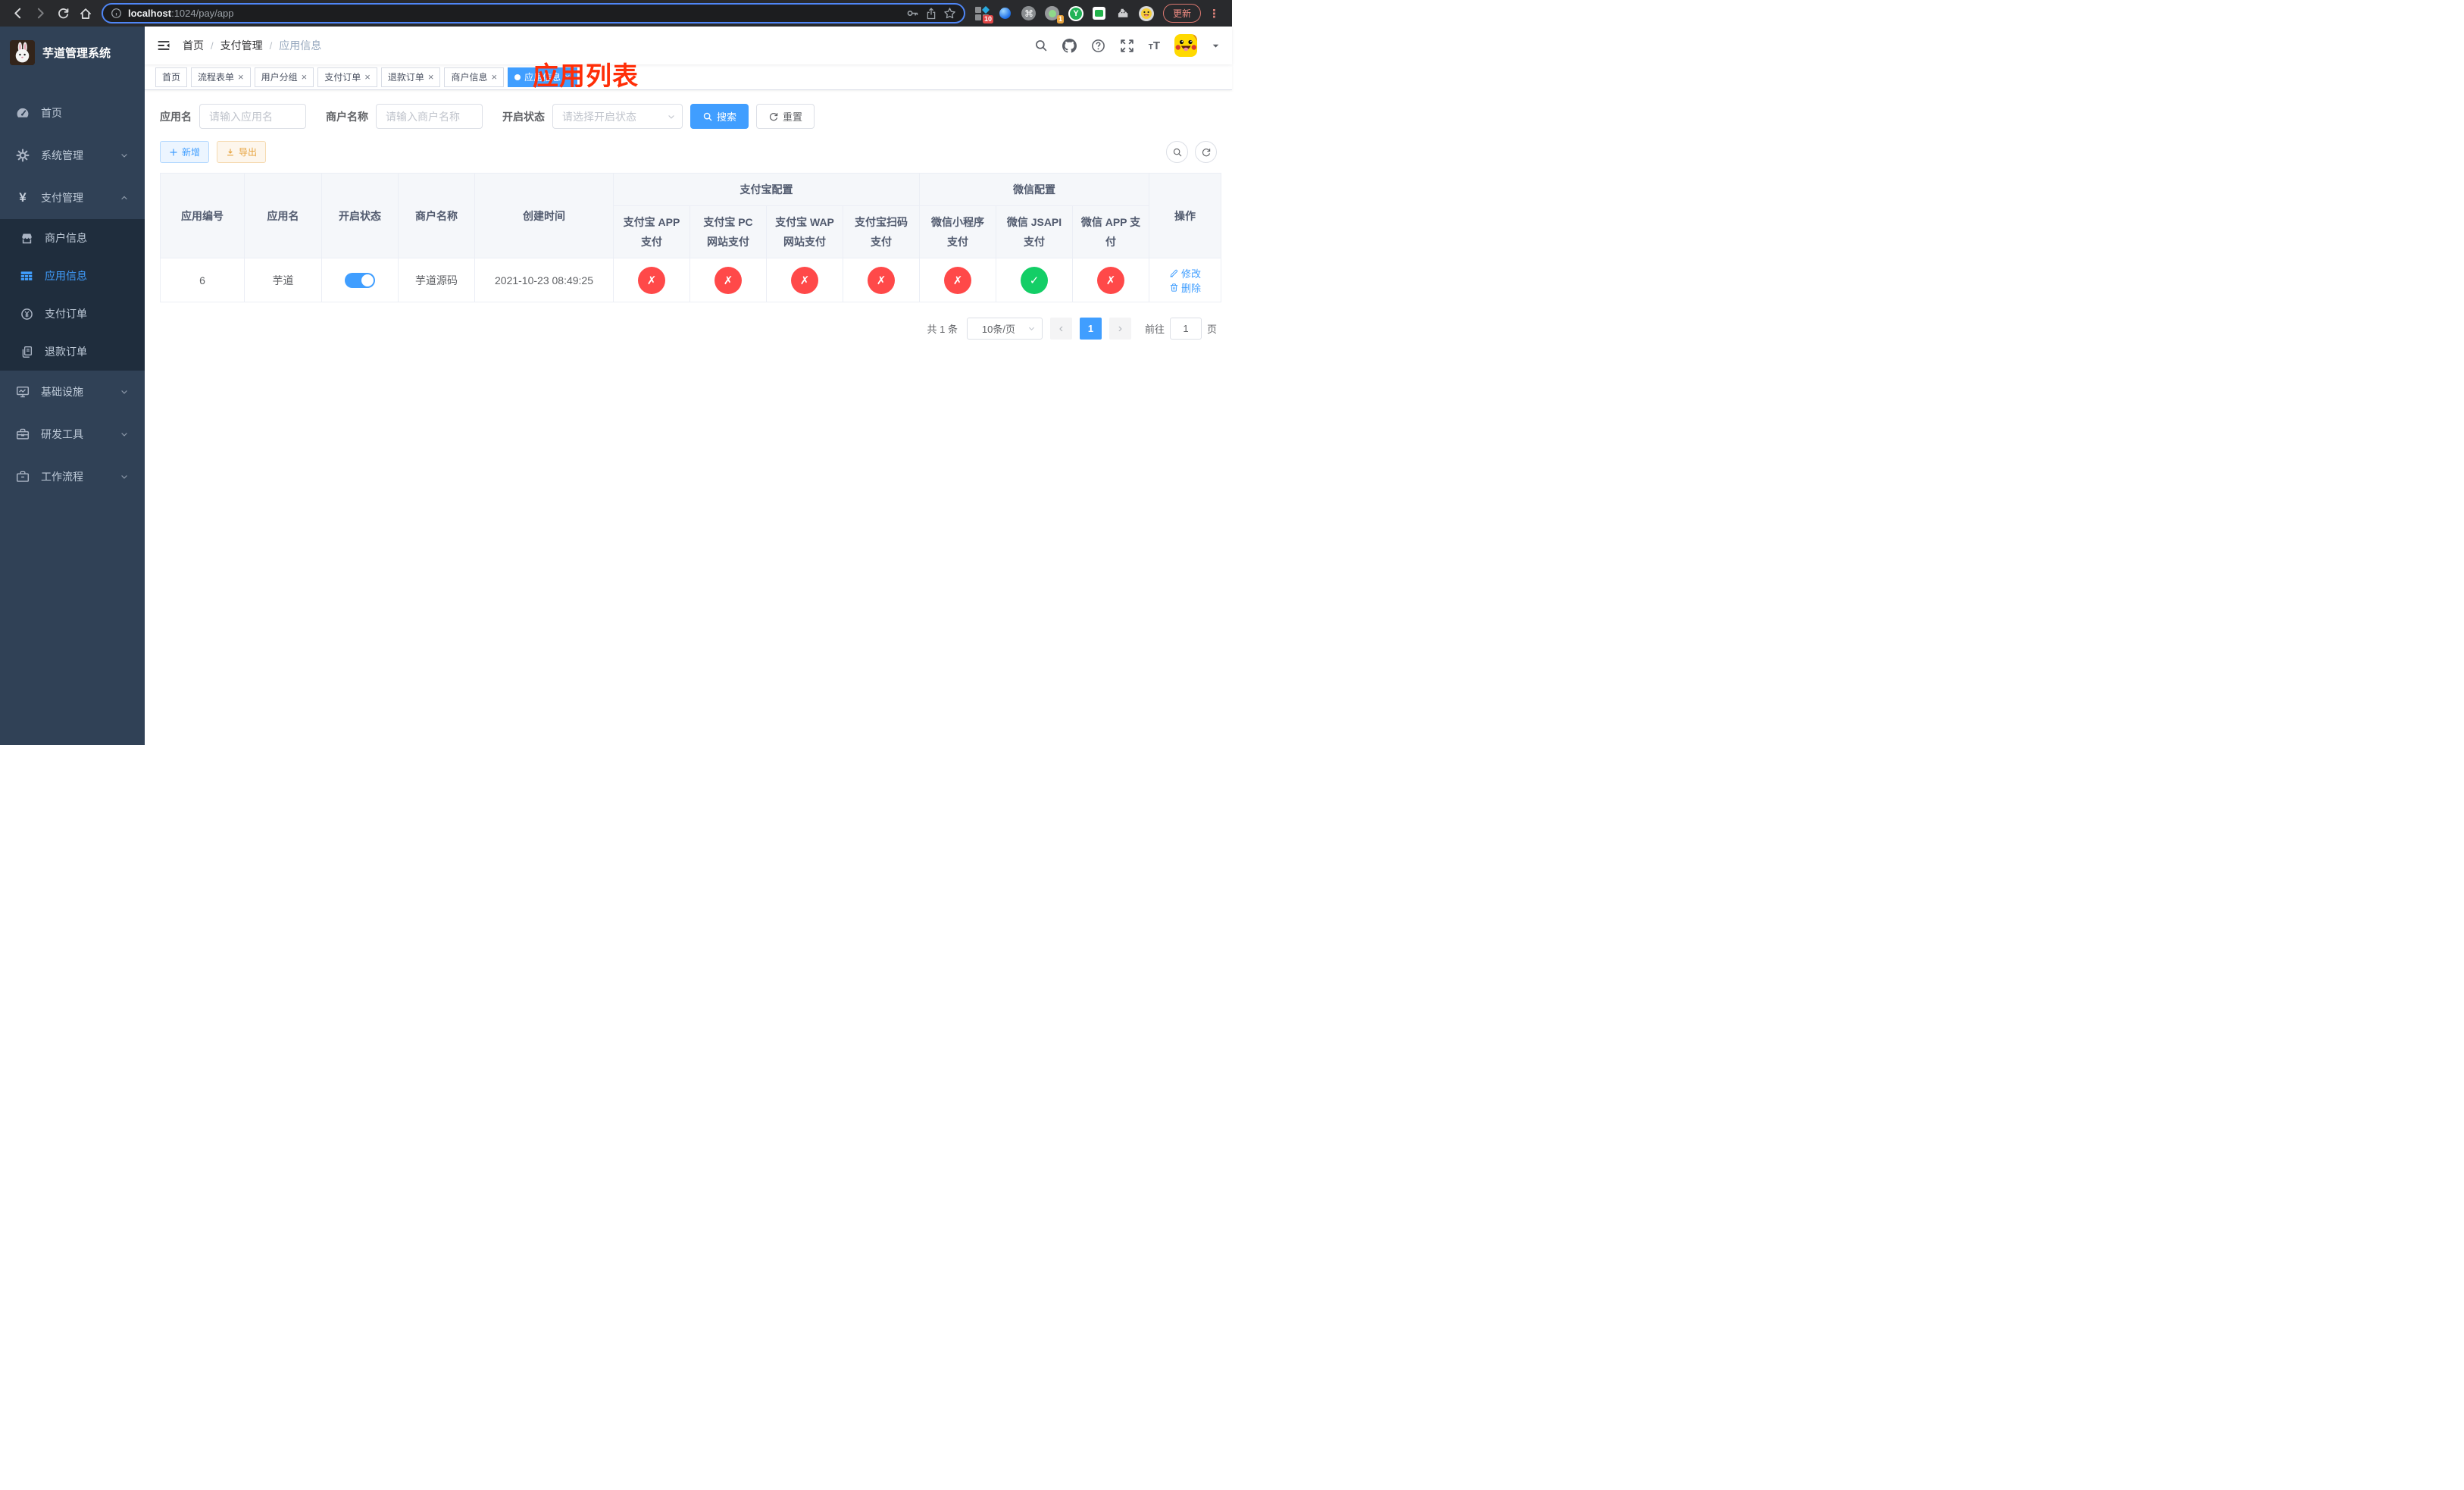  What do you see at coordinates (252, 116) in the screenshot?
I see `app-name-input` at bounding box center [252, 116].